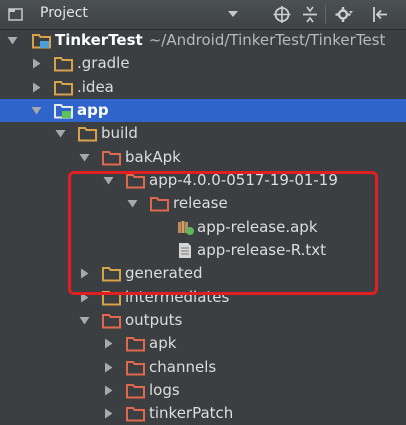 The width and height of the screenshot is (406, 425). Describe the element at coordinates (257, 227) in the screenshot. I see `tree-label-apk-file: app-release.apk` at that location.